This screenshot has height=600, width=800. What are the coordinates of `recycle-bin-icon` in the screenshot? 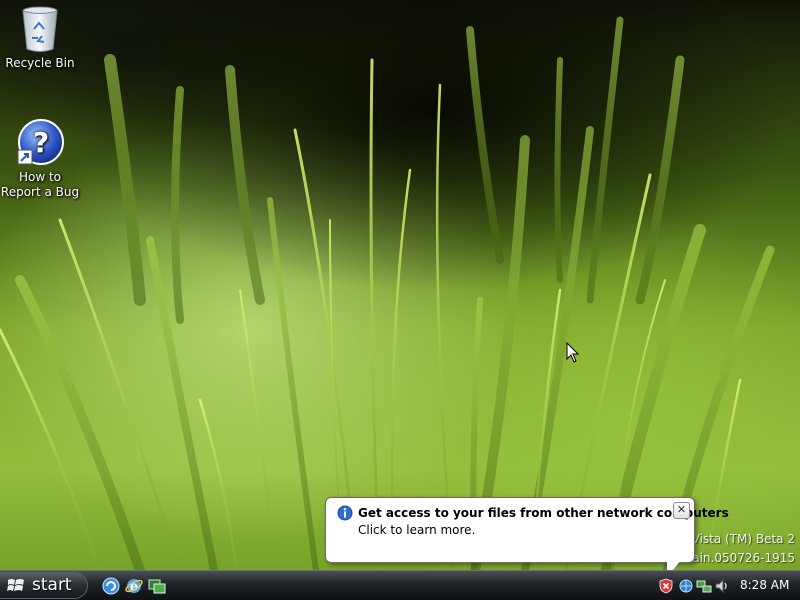 It's located at (40, 29).